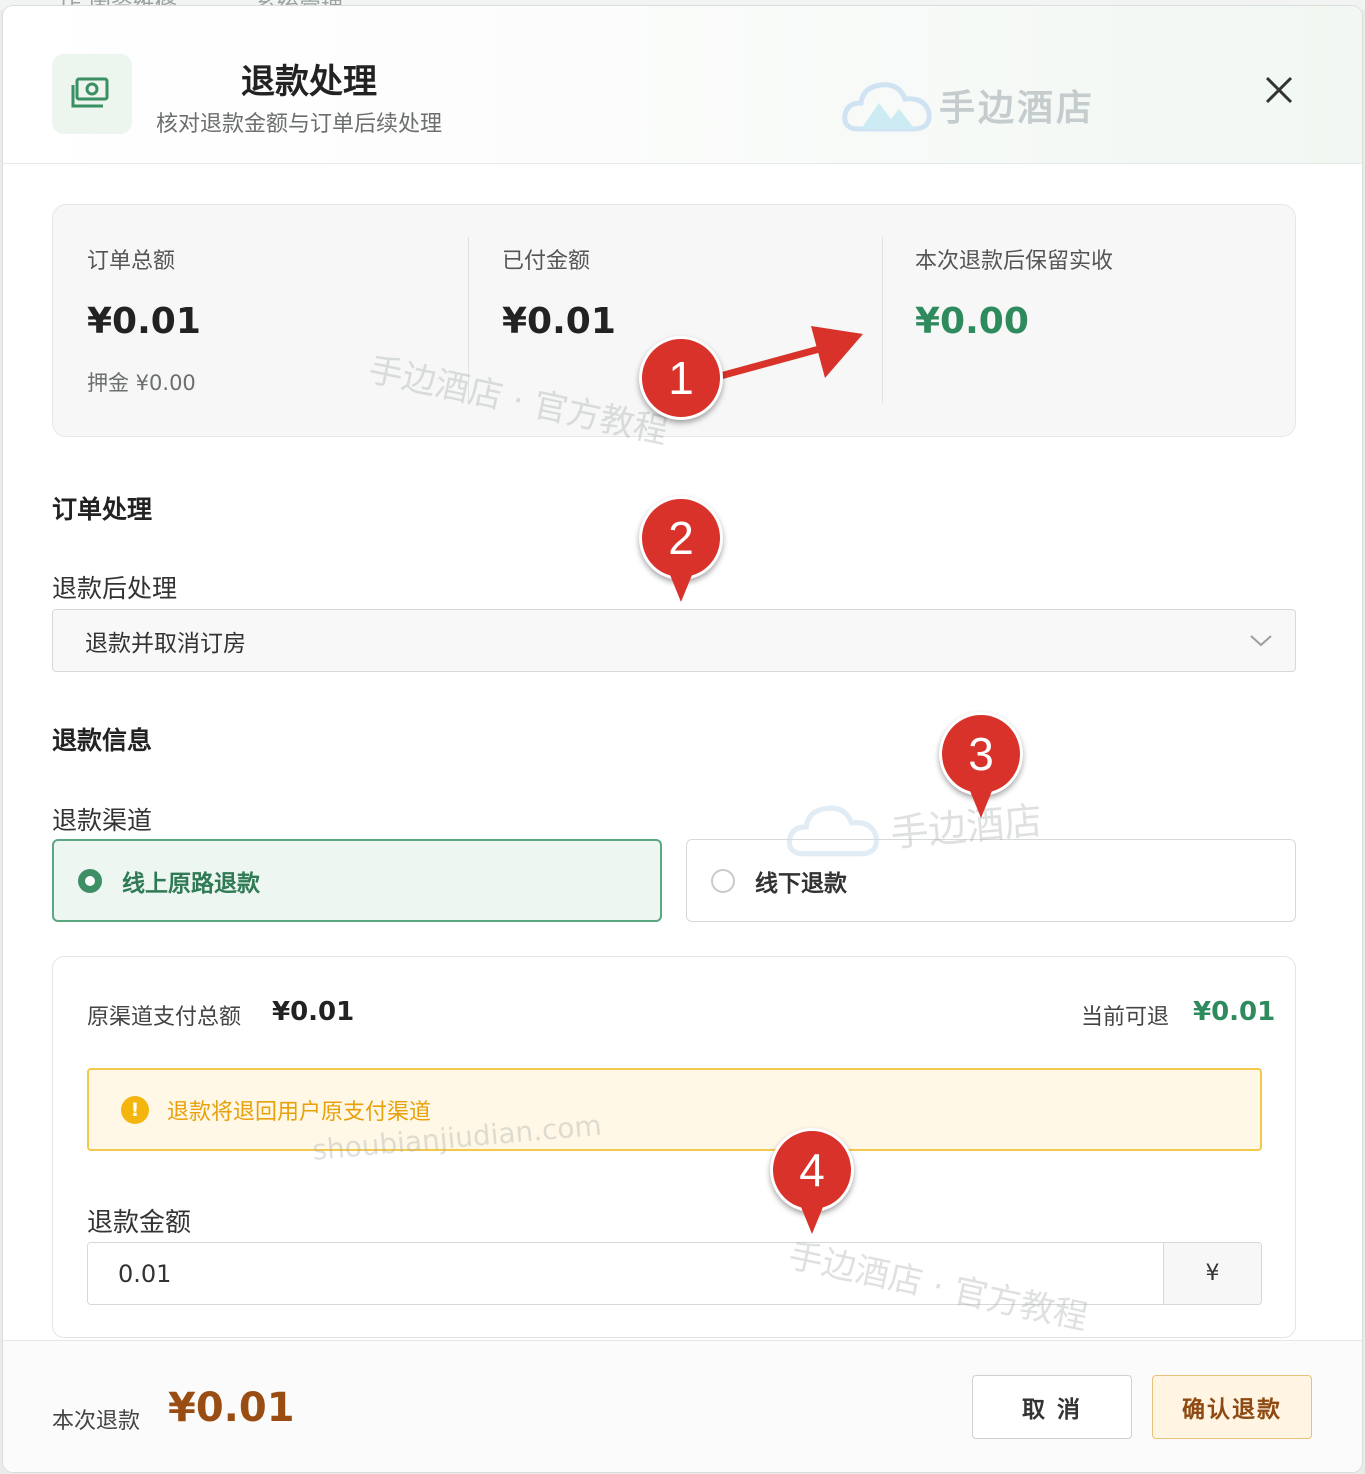  What do you see at coordinates (299, 124) in the screenshot?
I see `dialog-subtitle: 核对退款金额与订单后续处理` at bounding box center [299, 124].